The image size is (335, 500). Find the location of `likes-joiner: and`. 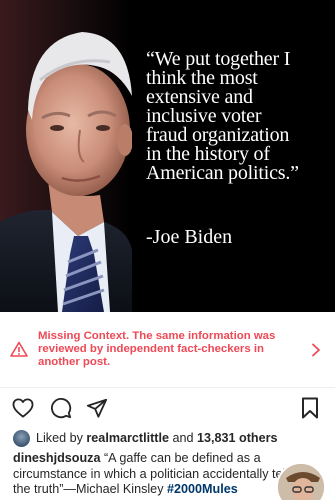

likes-joiner: and is located at coordinates (183, 438).